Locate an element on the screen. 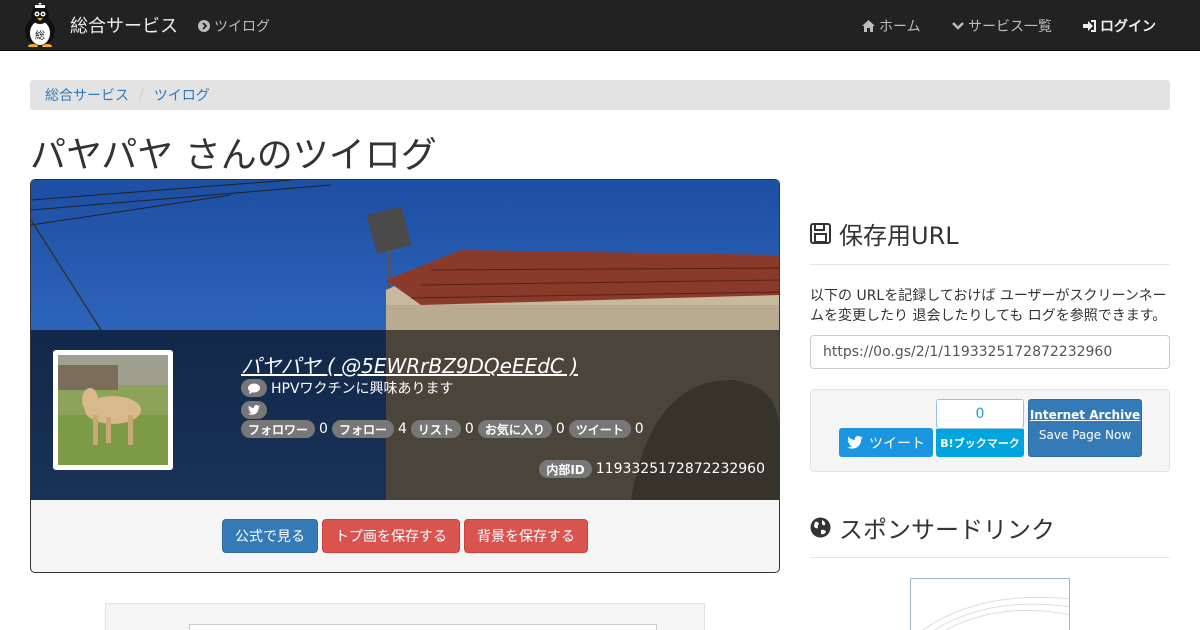  stat-value-lists: 0 is located at coordinates (469, 429).